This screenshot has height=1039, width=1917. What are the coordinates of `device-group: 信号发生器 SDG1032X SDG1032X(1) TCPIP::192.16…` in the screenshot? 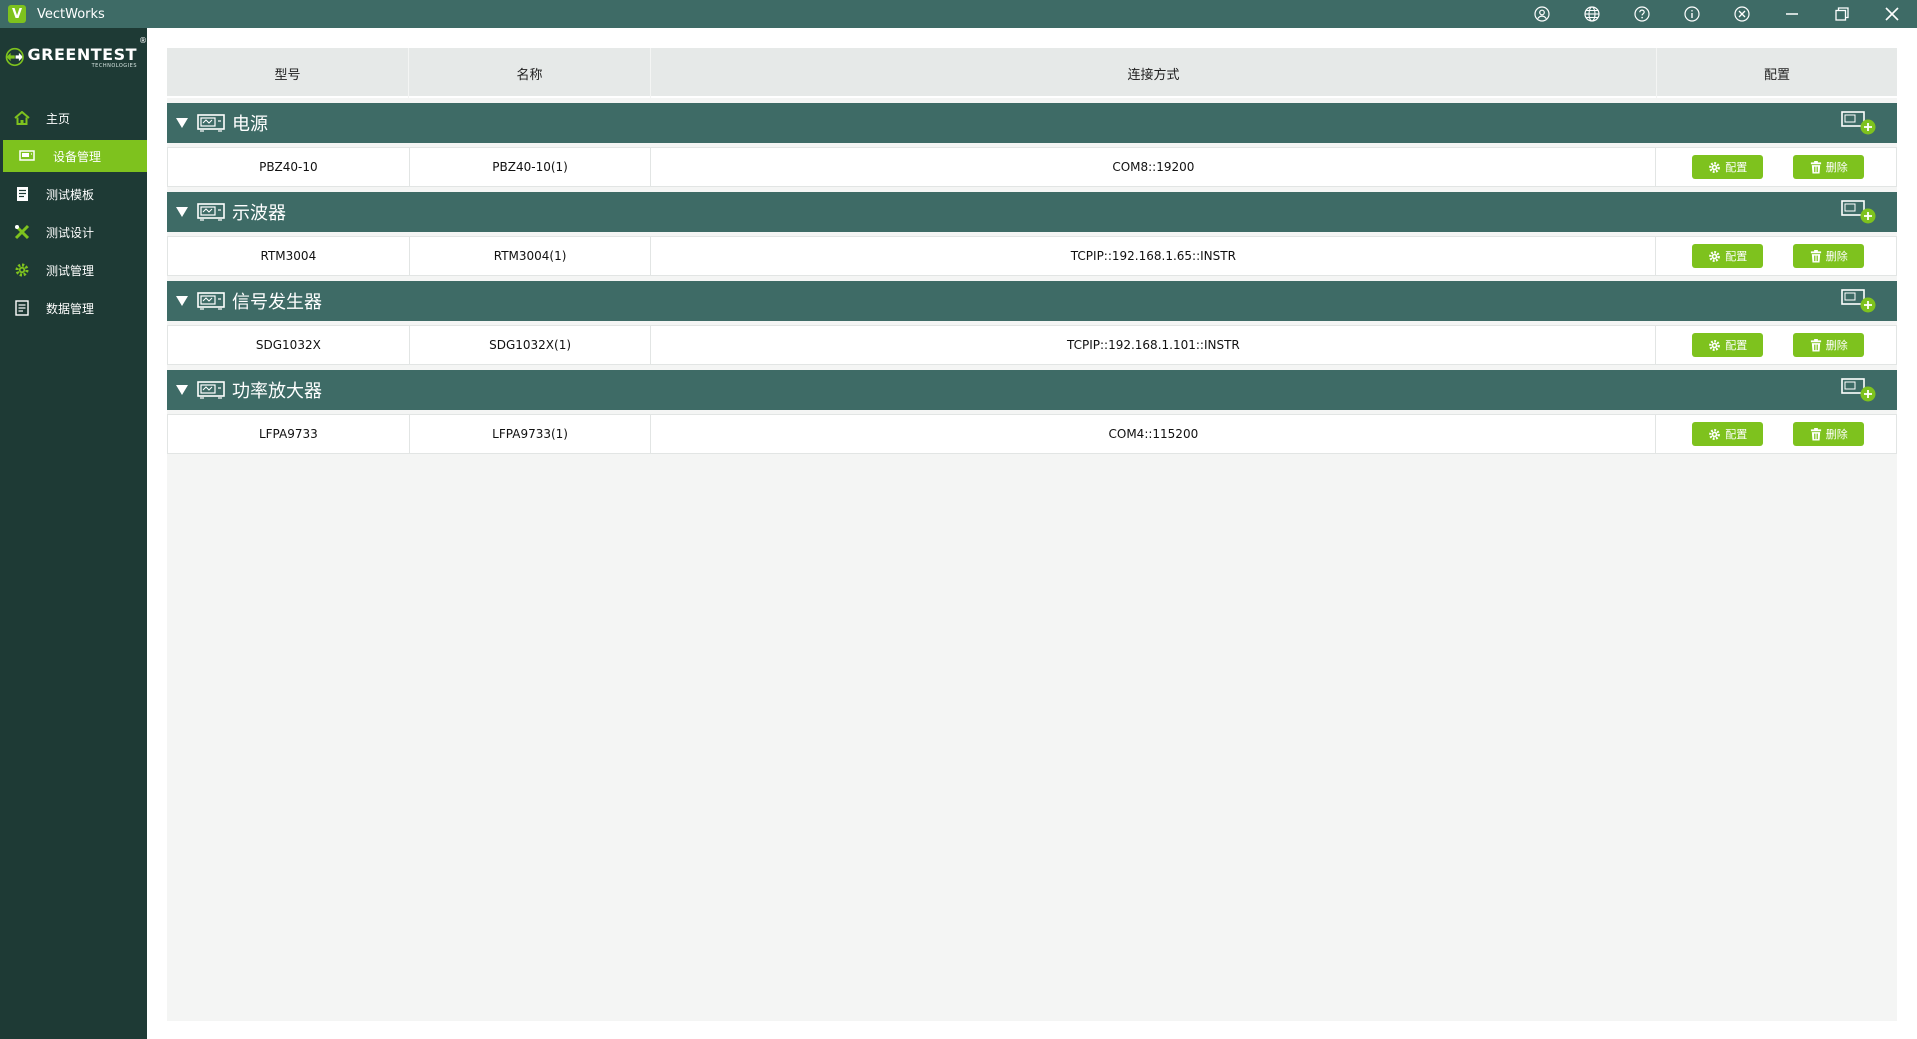 It's located at (1032, 323).